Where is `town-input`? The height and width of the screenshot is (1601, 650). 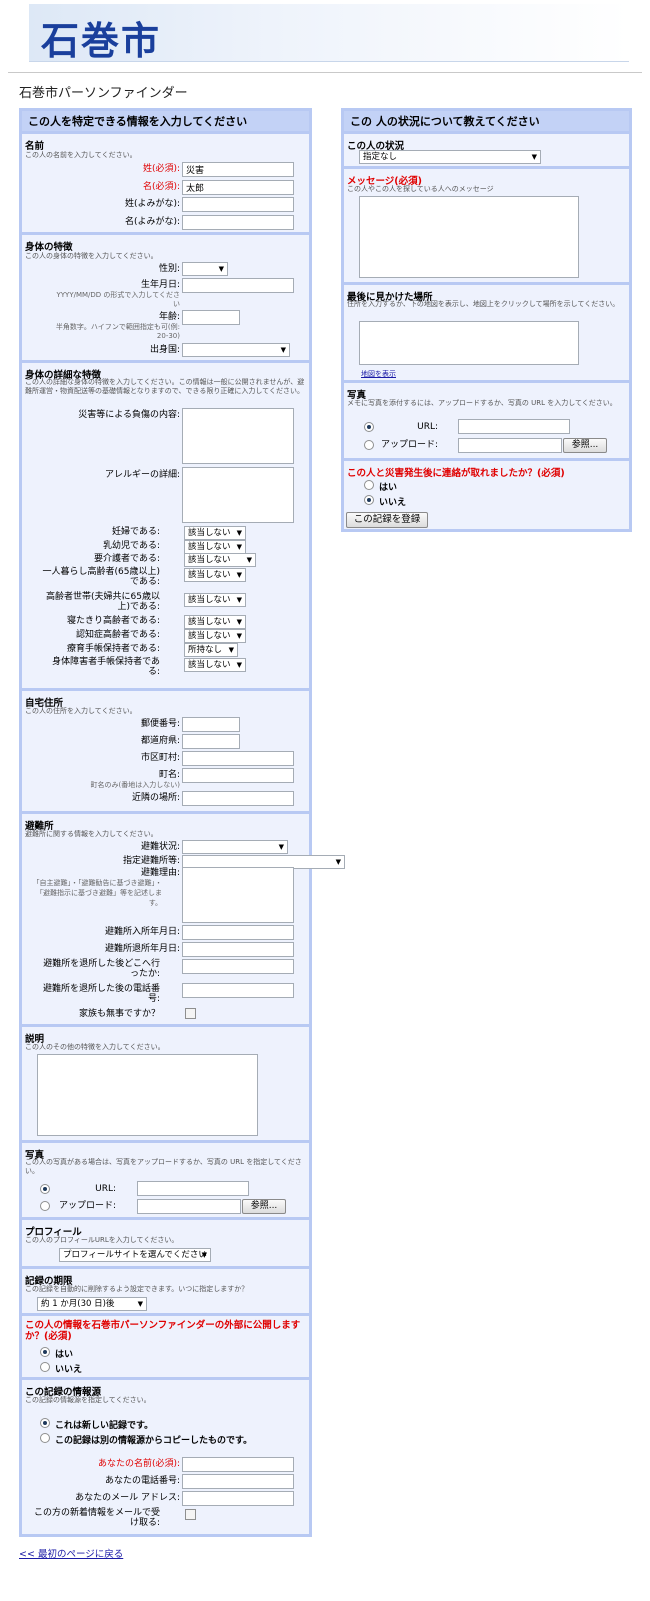
town-input is located at coordinates (238, 775).